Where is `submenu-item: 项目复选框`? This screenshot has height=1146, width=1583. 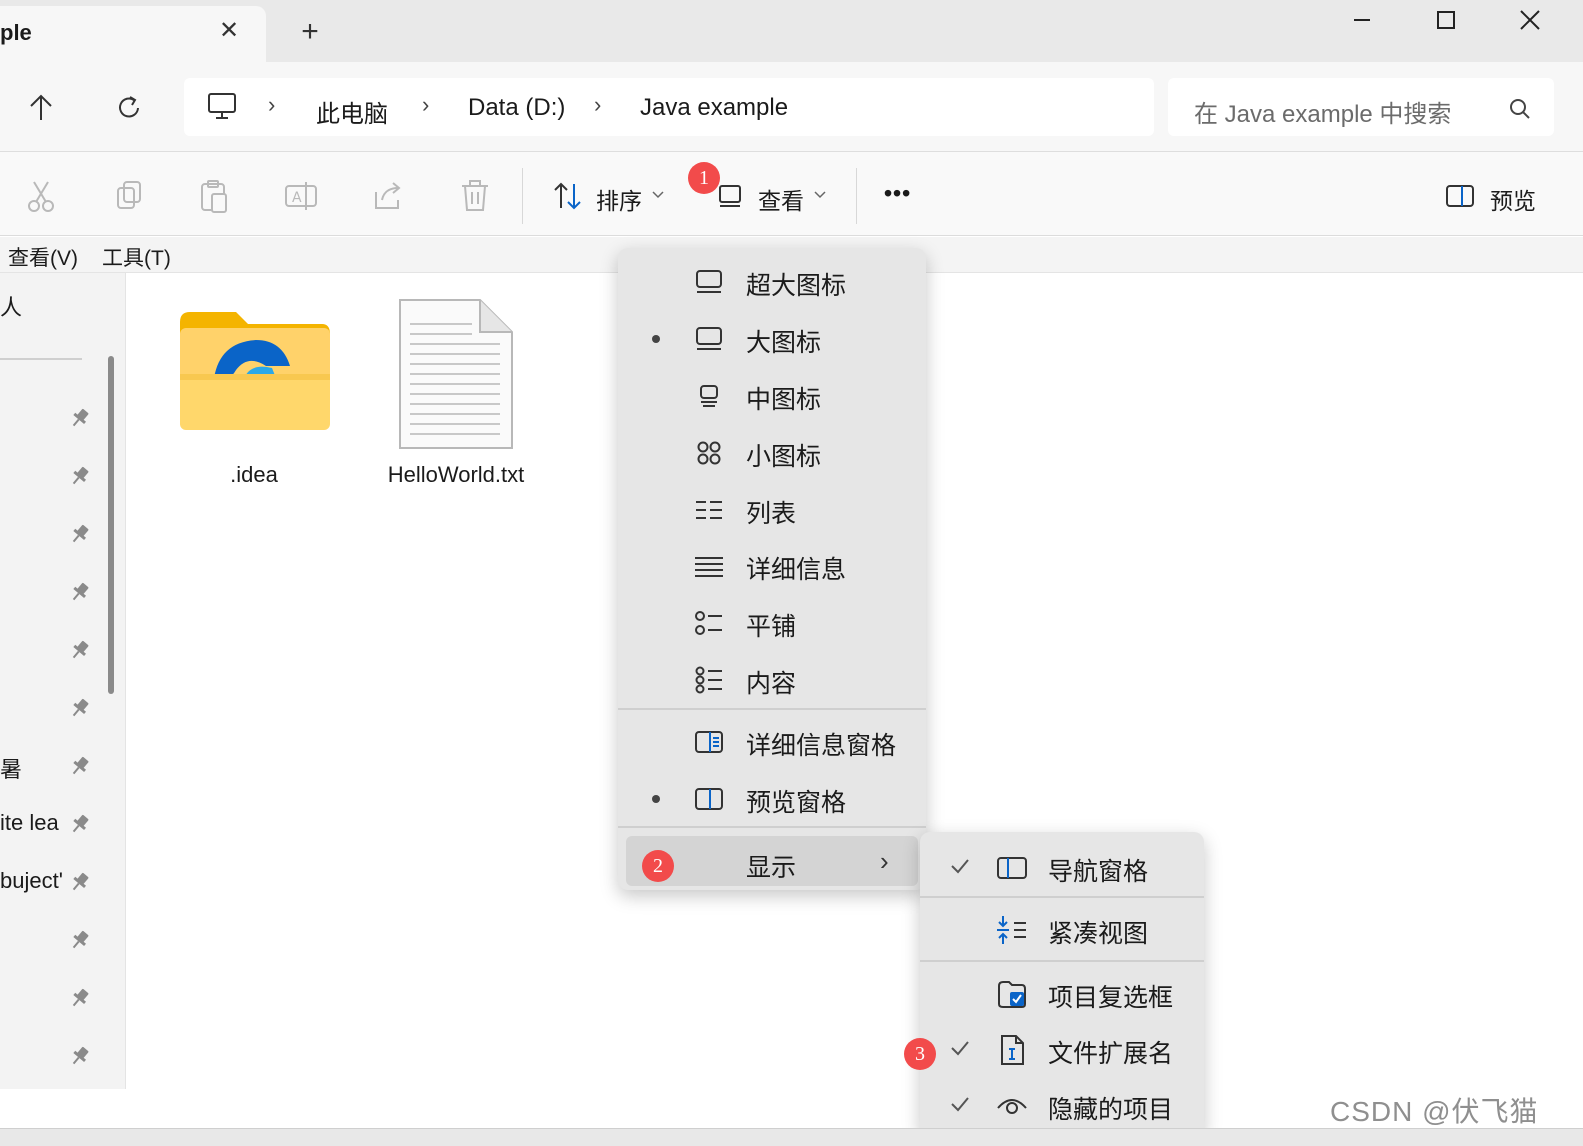 submenu-item: 项目复选框 is located at coordinates (1062, 994).